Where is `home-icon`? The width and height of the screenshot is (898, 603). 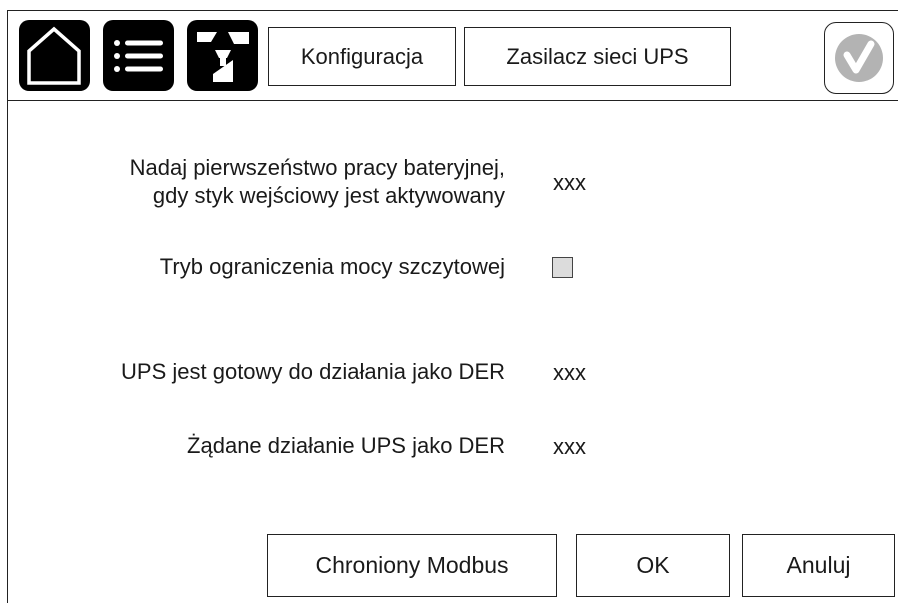
home-icon is located at coordinates (54, 55).